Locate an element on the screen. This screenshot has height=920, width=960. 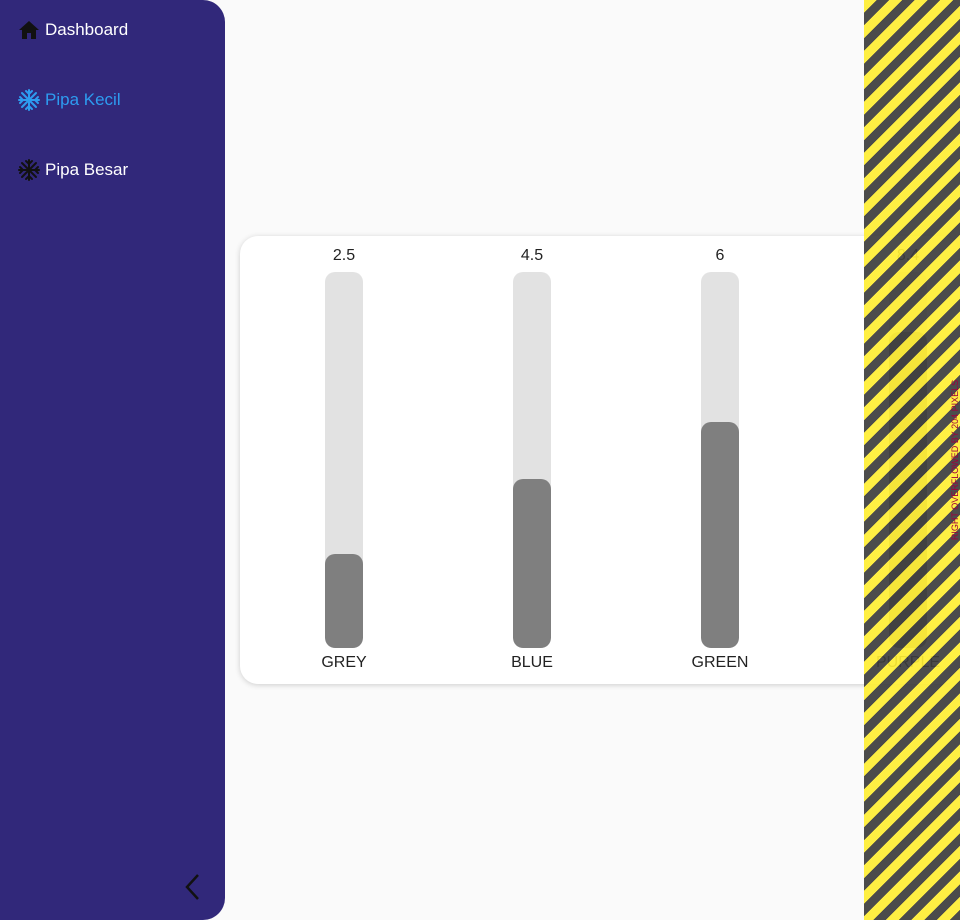
bar-category-label: GREEN is located at coordinates (720, 662).